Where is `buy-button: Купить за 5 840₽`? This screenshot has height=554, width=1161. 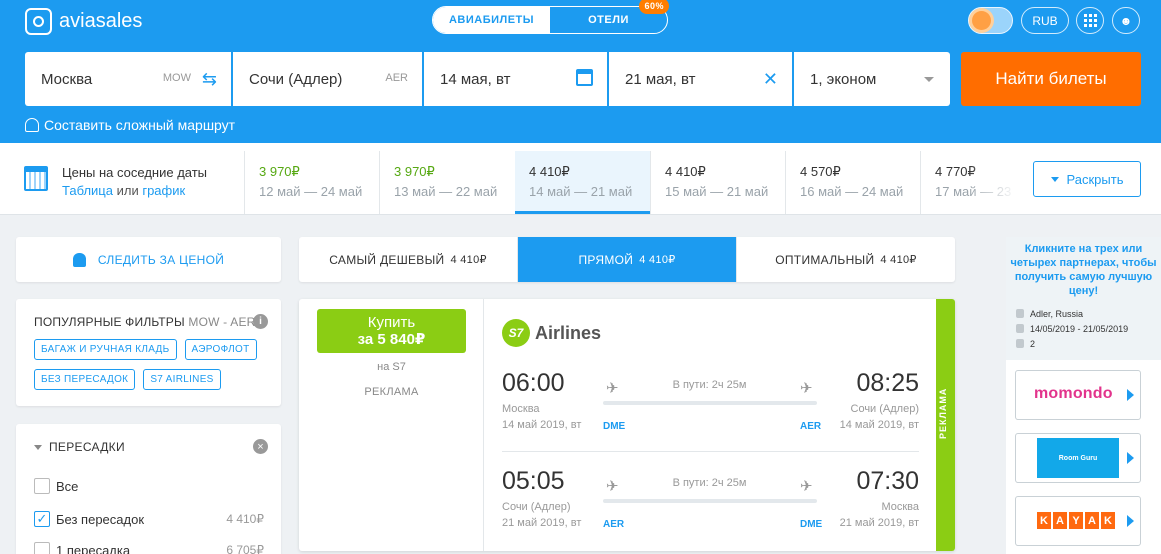 buy-button: Купить за 5 840₽ is located at coordinates (391, 331).